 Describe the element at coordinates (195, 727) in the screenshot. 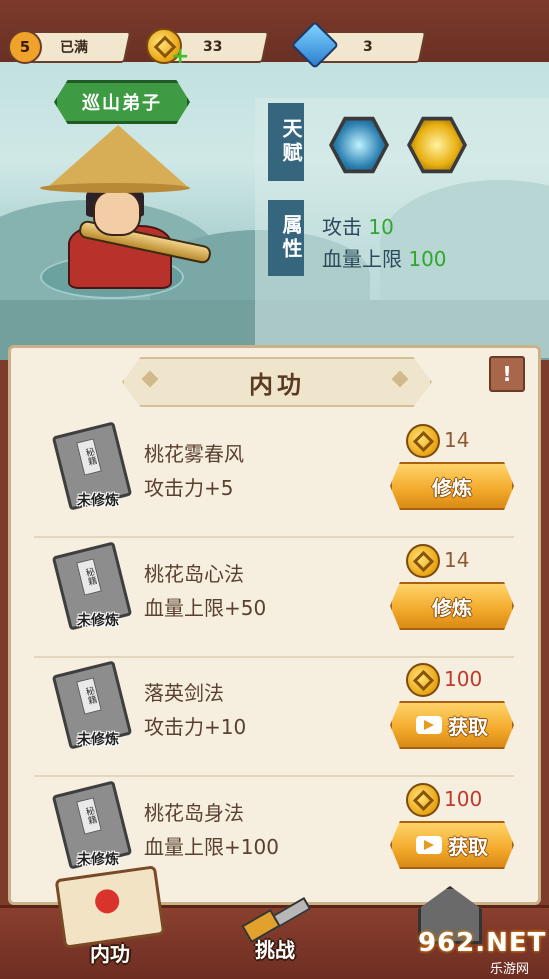

I see `skill-effect: 攻击力+10` at that location.